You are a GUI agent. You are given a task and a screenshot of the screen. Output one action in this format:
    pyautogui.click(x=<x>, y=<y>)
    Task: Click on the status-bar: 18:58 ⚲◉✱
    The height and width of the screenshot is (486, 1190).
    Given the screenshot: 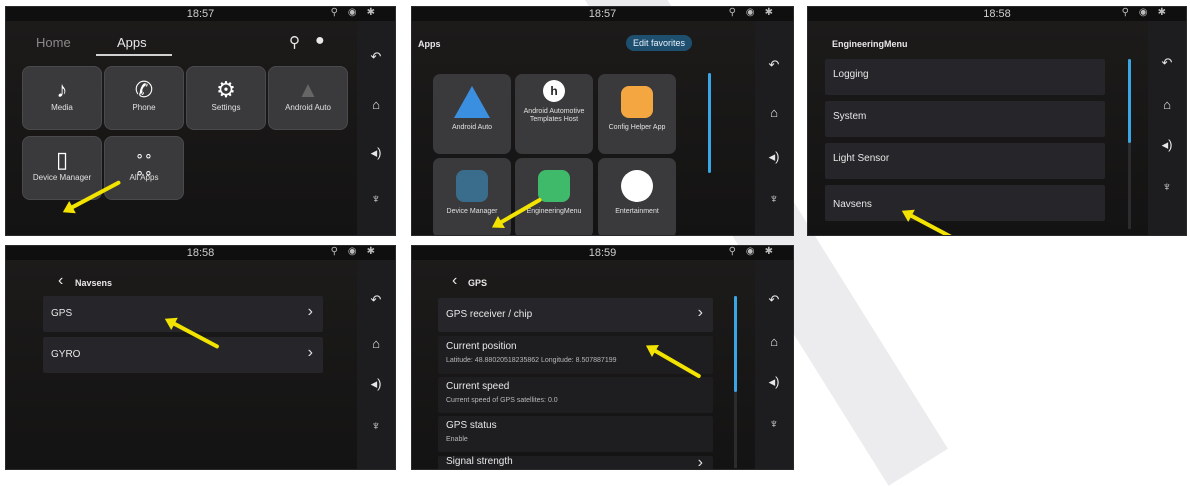 What is the action you would take?
    pyautogui.click(x=200, y=253)
    